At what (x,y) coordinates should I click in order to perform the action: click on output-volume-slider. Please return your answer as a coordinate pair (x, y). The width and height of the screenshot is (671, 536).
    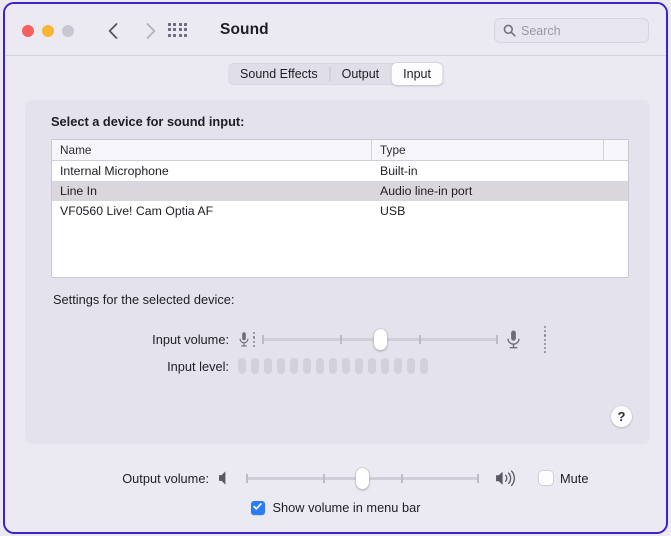
    Looking at the image, I should click on (362, 478).